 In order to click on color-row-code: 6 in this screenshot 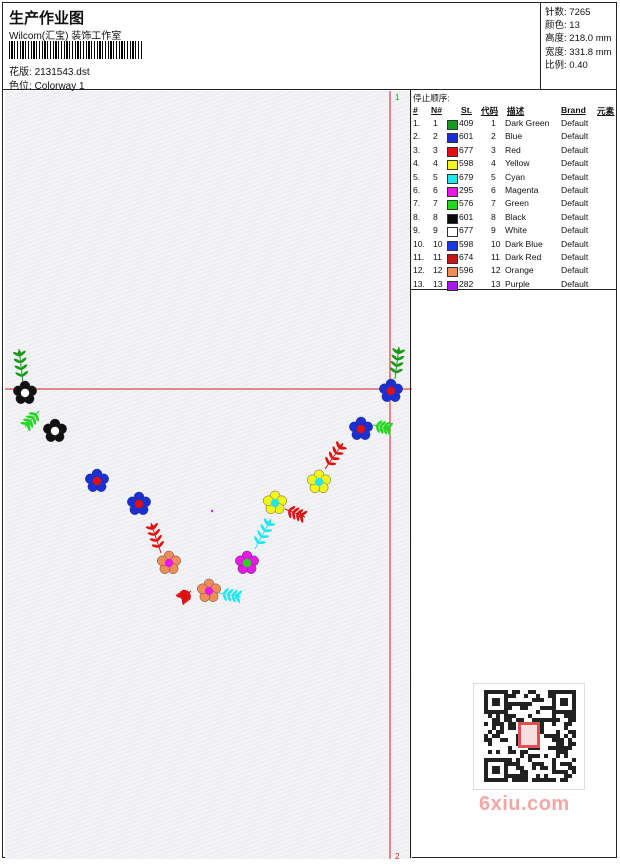, I will do `click(493, 190)`.